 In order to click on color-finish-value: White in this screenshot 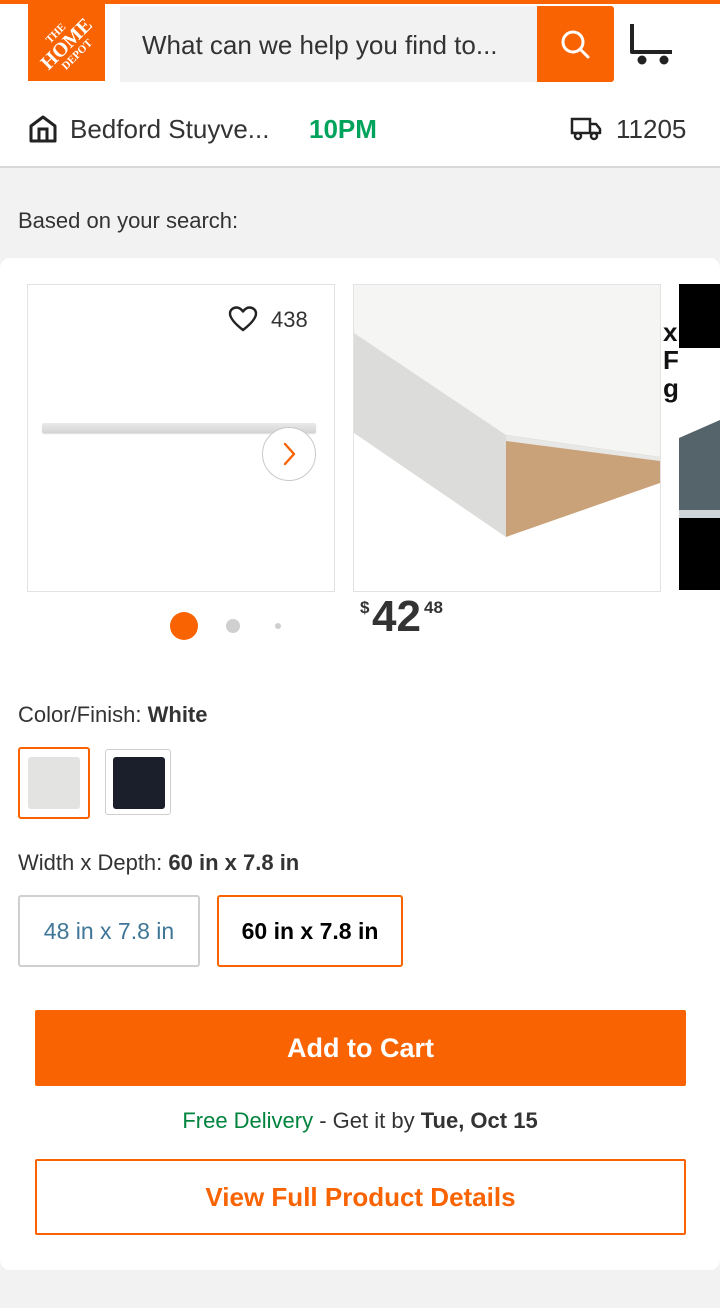, I will do `click(177, 714)`.